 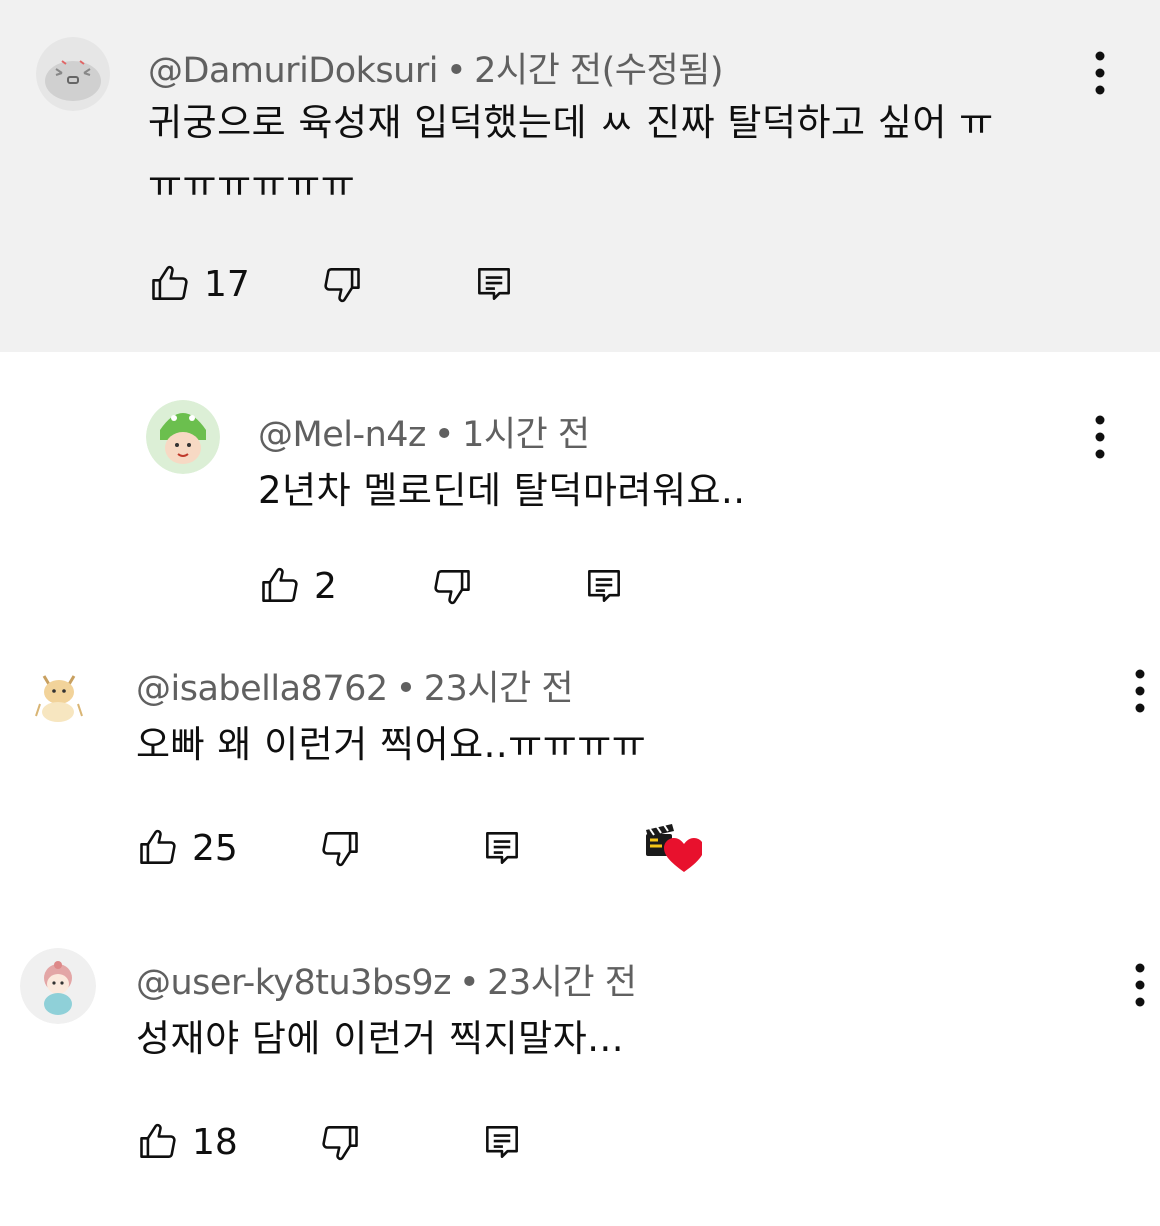 I want to click on like-button: 2, so click(x=297, y=586).